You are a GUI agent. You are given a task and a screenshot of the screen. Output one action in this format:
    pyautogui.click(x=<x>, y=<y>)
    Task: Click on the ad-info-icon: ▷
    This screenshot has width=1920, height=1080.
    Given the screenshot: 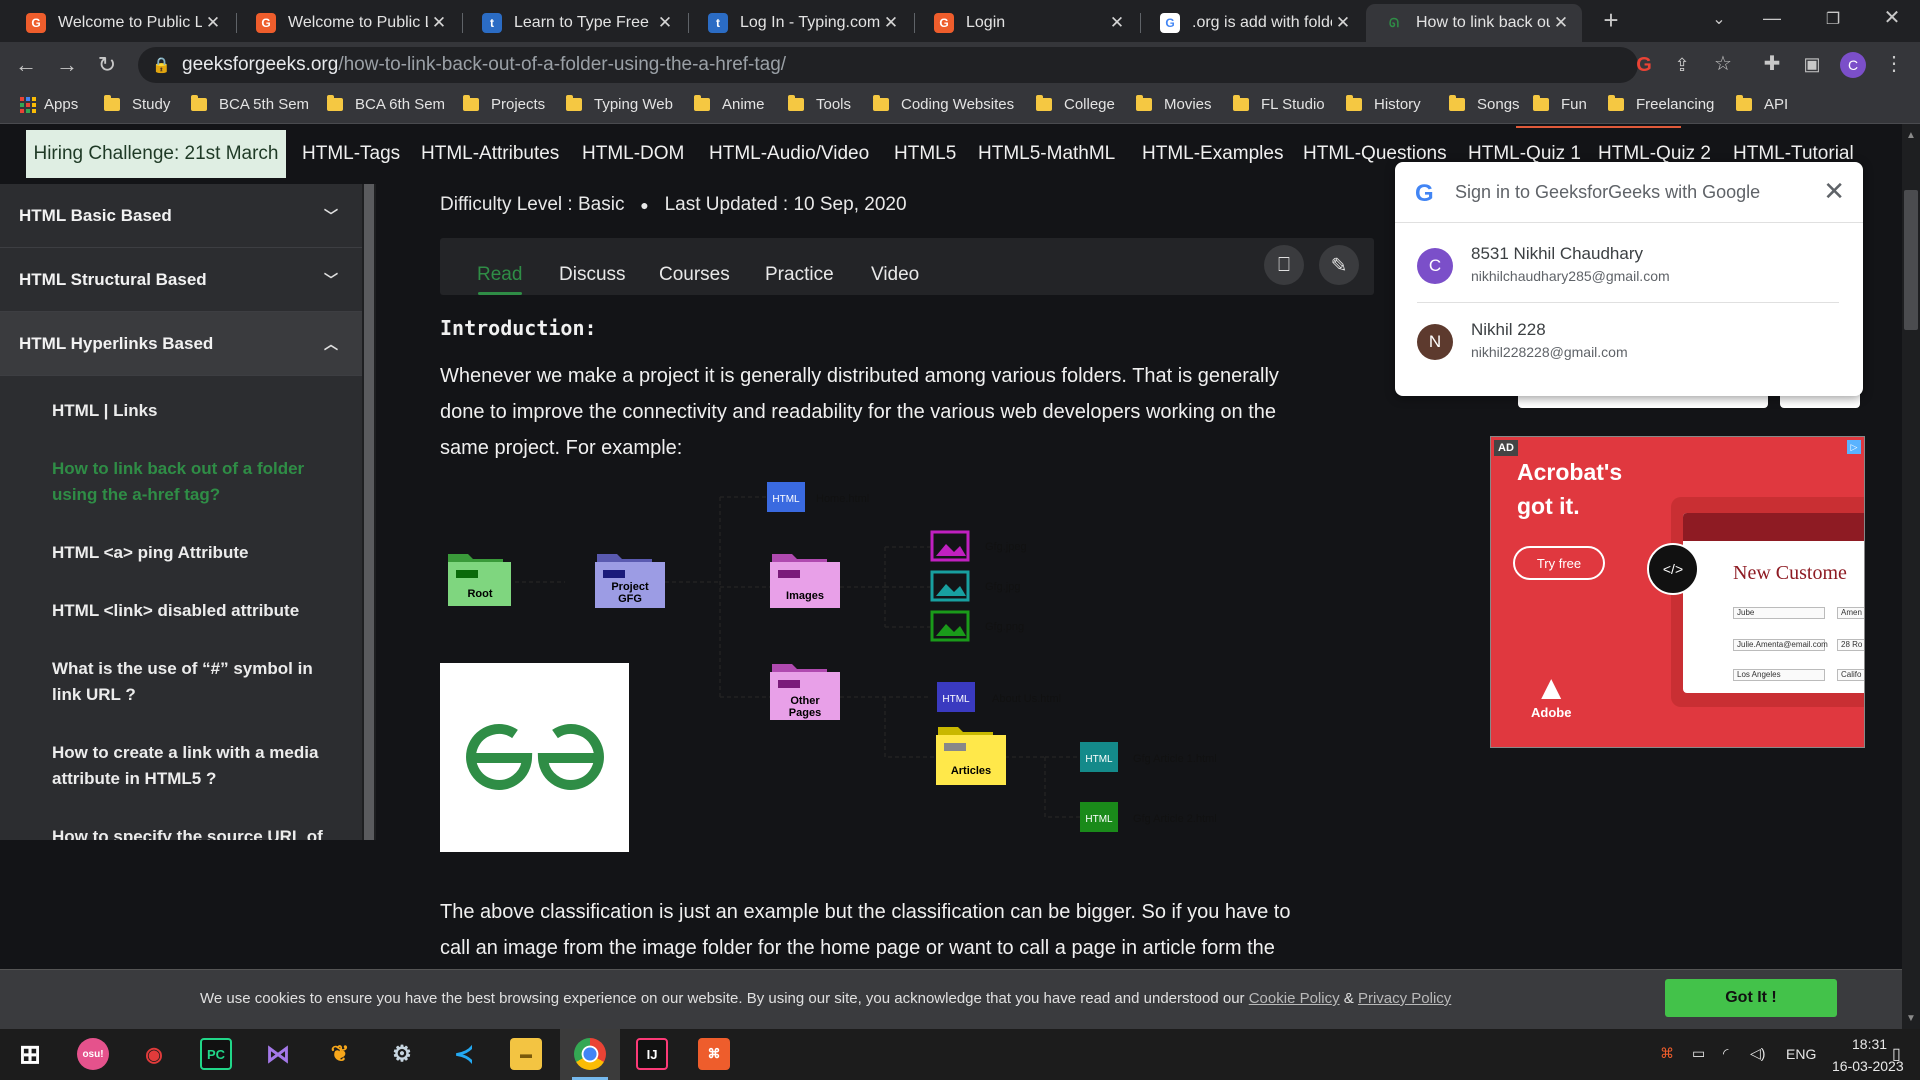 What is the action you would take?
    pyautogui.click(x=1854, y=447)
    